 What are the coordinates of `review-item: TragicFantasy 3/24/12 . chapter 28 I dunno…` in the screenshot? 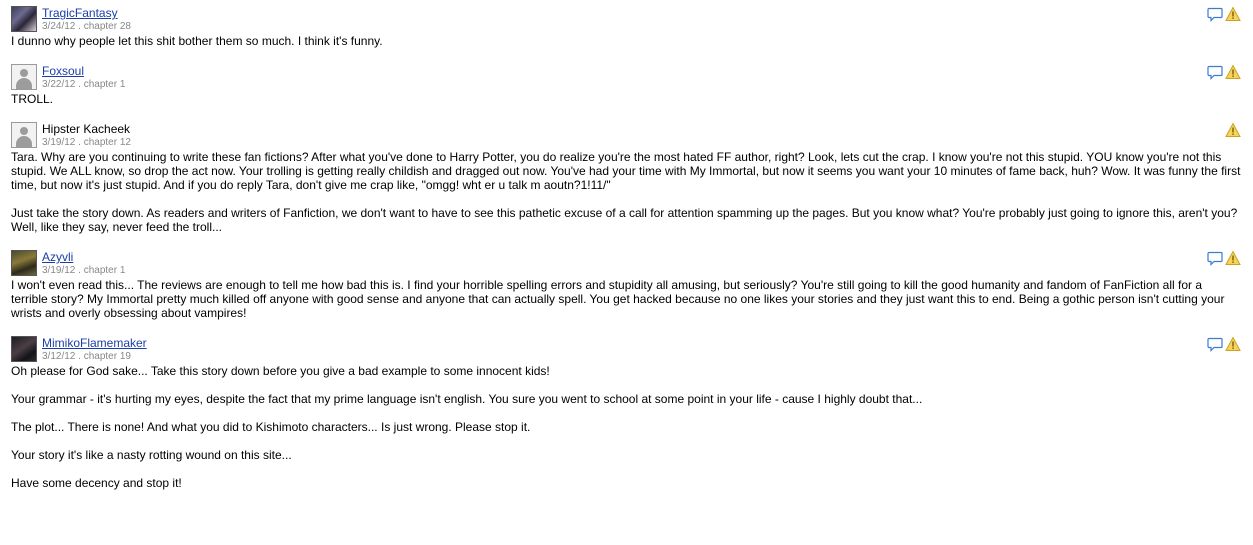 It's located at (626, 24).